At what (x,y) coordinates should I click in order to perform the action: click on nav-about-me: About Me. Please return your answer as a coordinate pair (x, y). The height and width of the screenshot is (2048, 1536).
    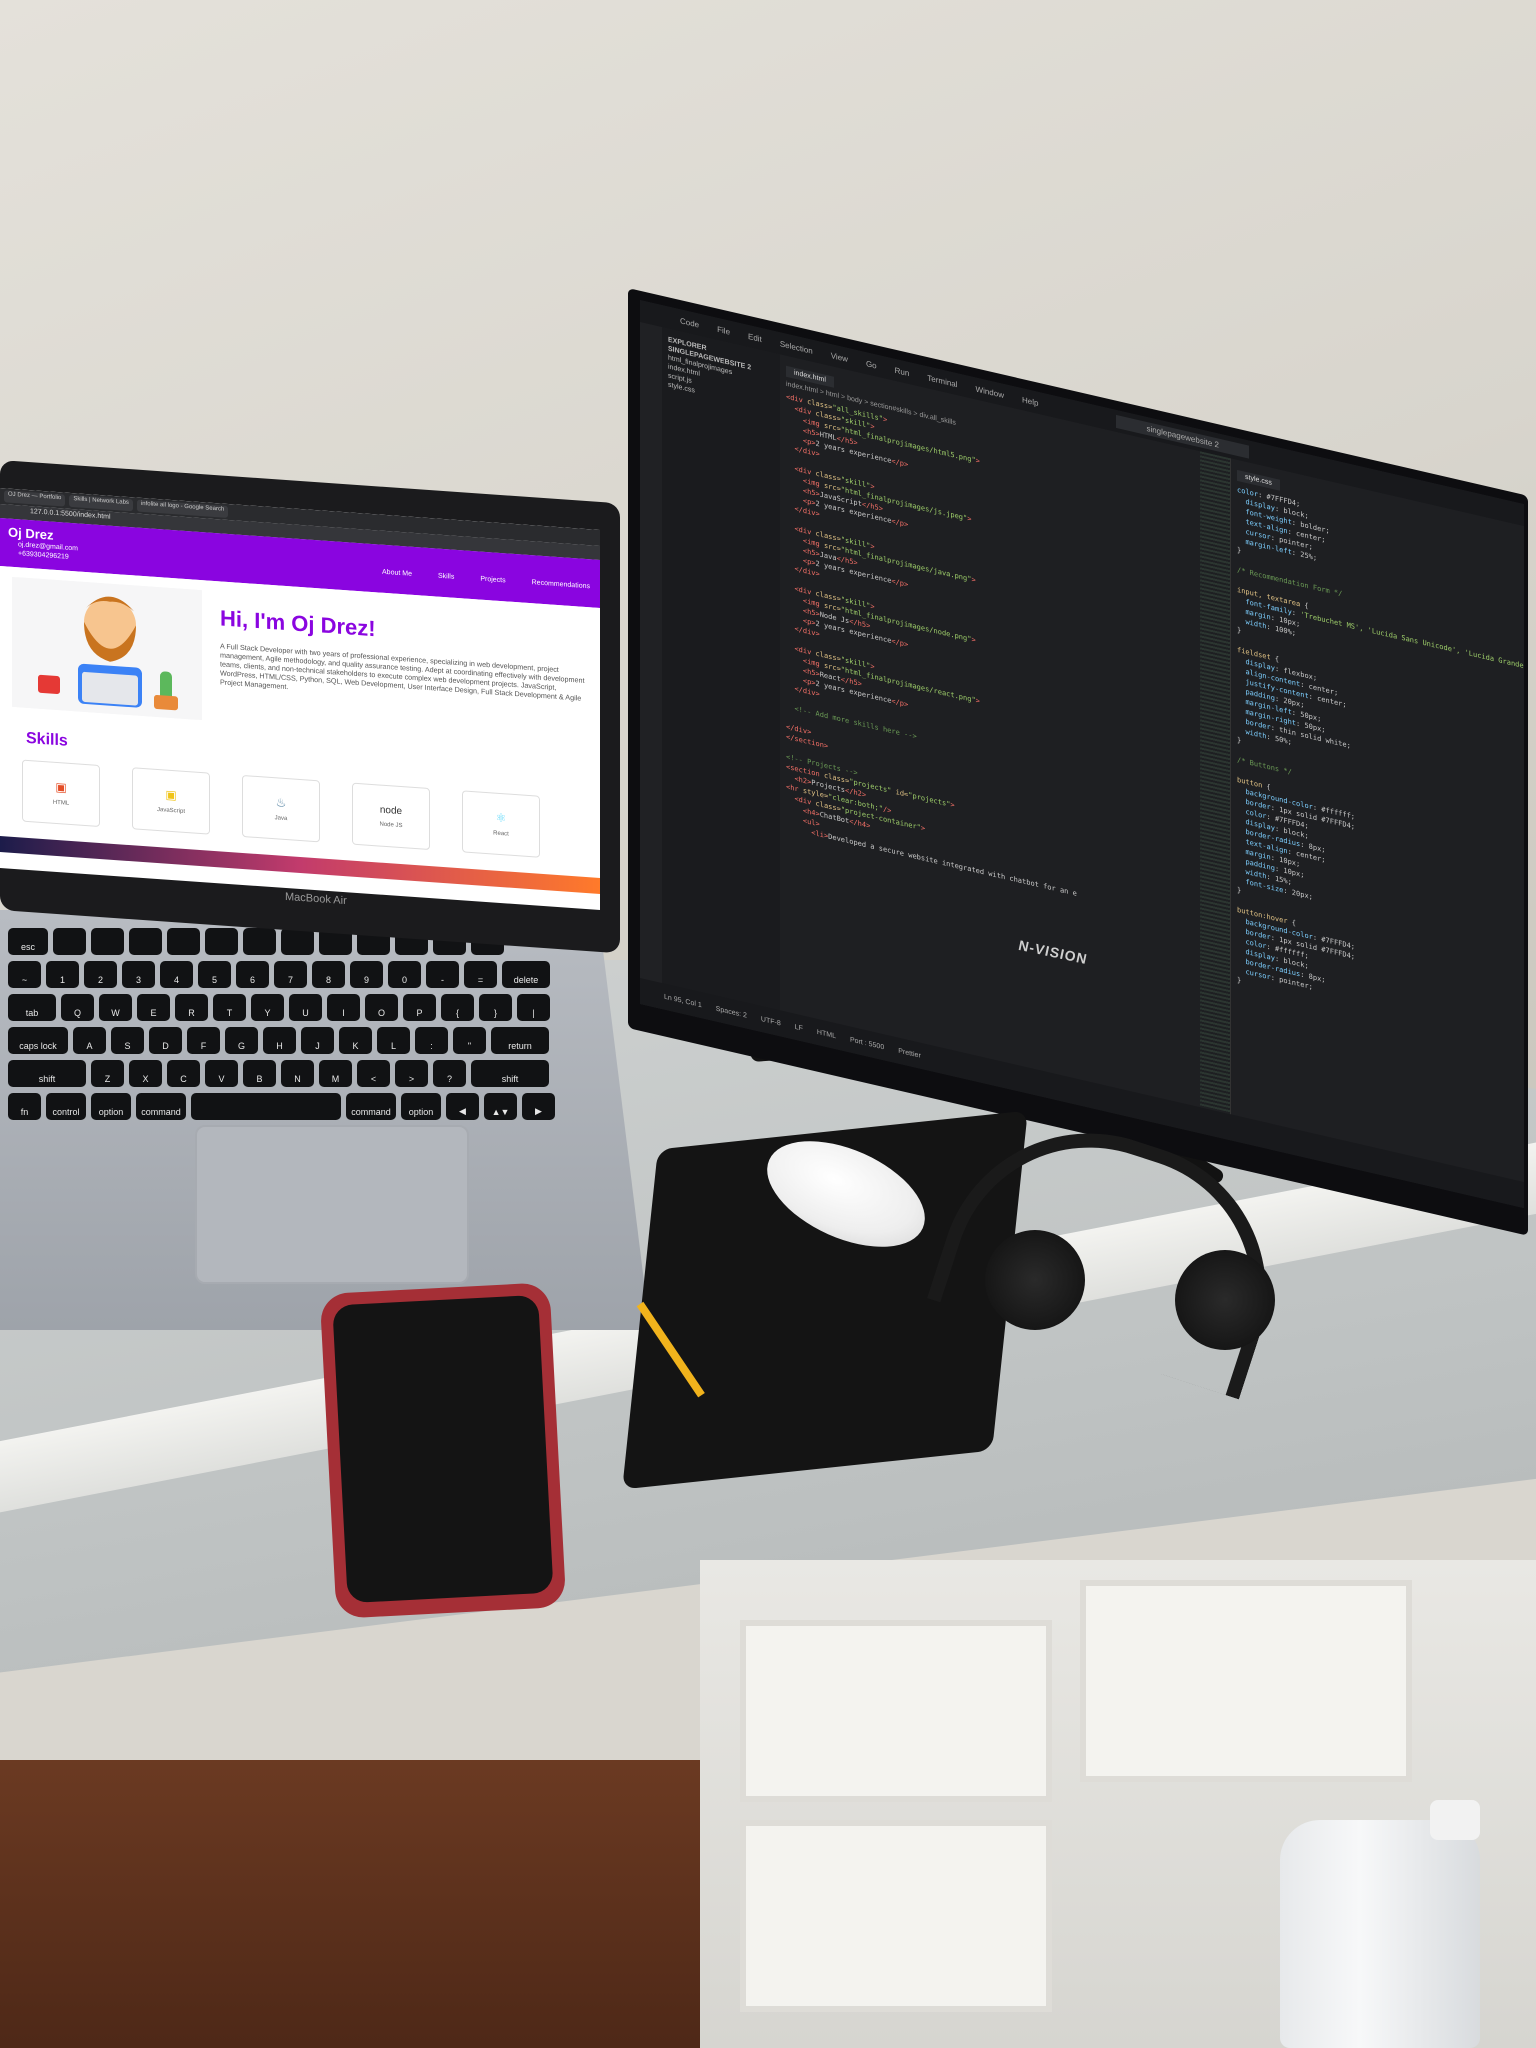
    Looking at the image, I should click on (397, 573).